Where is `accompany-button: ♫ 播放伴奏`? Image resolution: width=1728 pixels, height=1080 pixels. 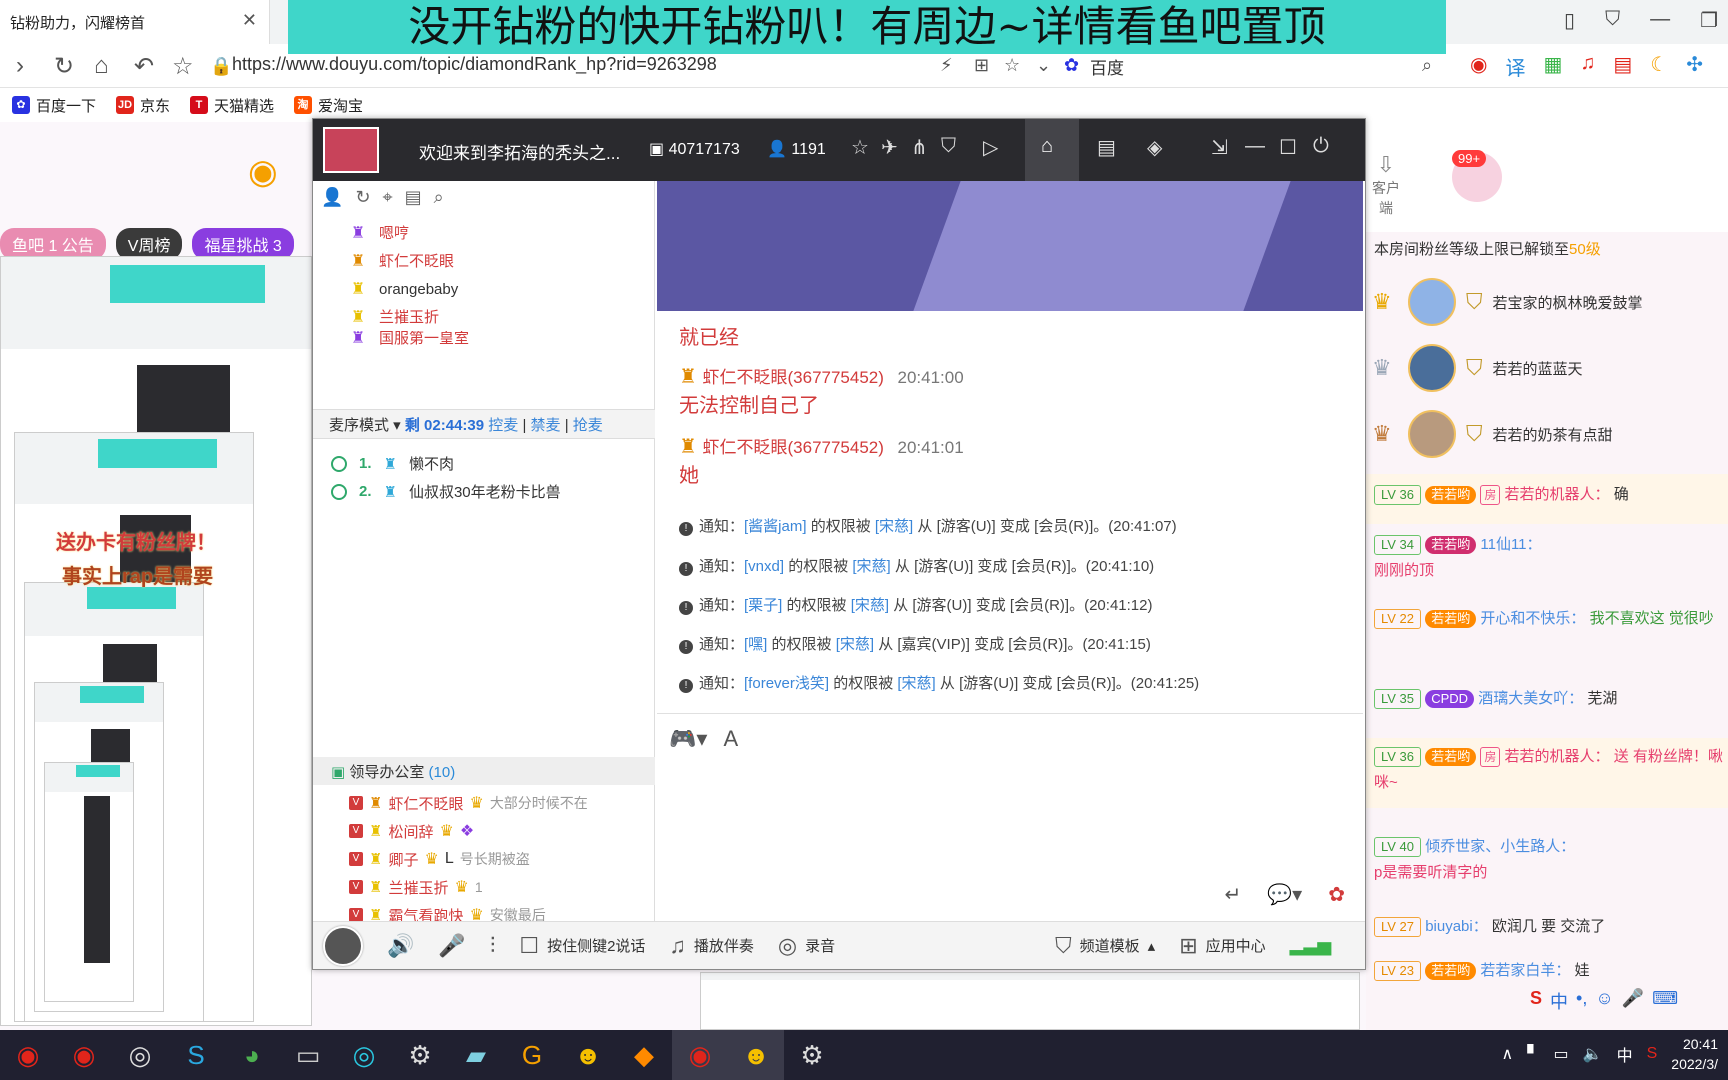
accompany-button: ♫ 播放伴奏 is located at coordinates (711, 946).